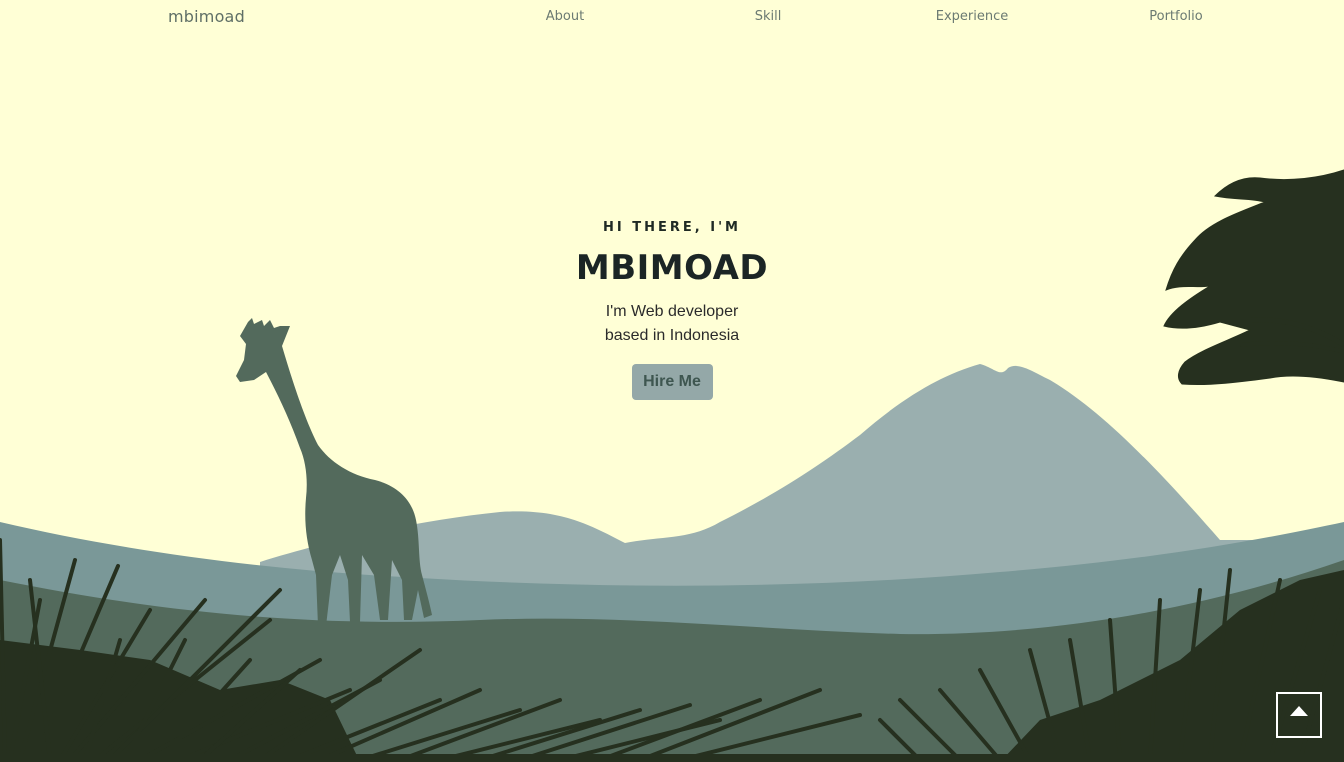 This screenshot has height=762, width=1344. I want to click on hero-tagline-line2: based in Indonesia, so click(672, 335).